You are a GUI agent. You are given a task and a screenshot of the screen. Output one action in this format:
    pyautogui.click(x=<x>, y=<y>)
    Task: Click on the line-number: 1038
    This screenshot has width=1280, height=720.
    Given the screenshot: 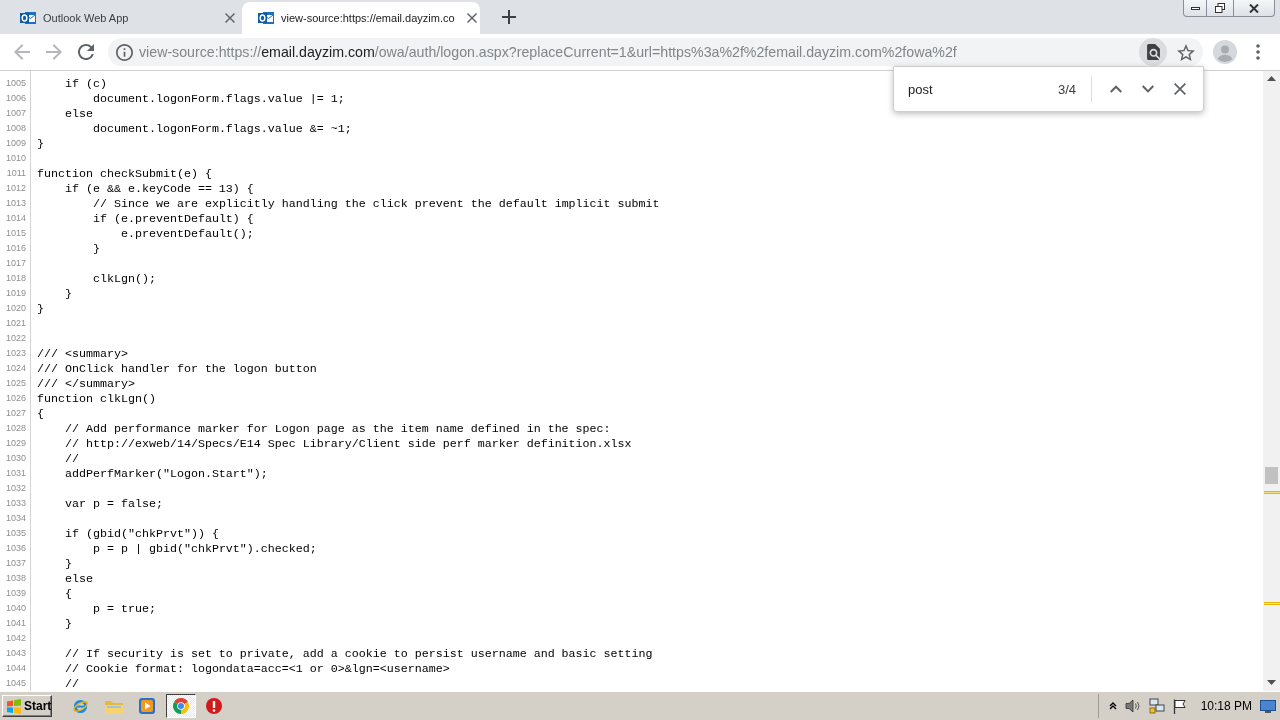 What is the action you would take?
    pyautogui.click(x=15, y=578)
    